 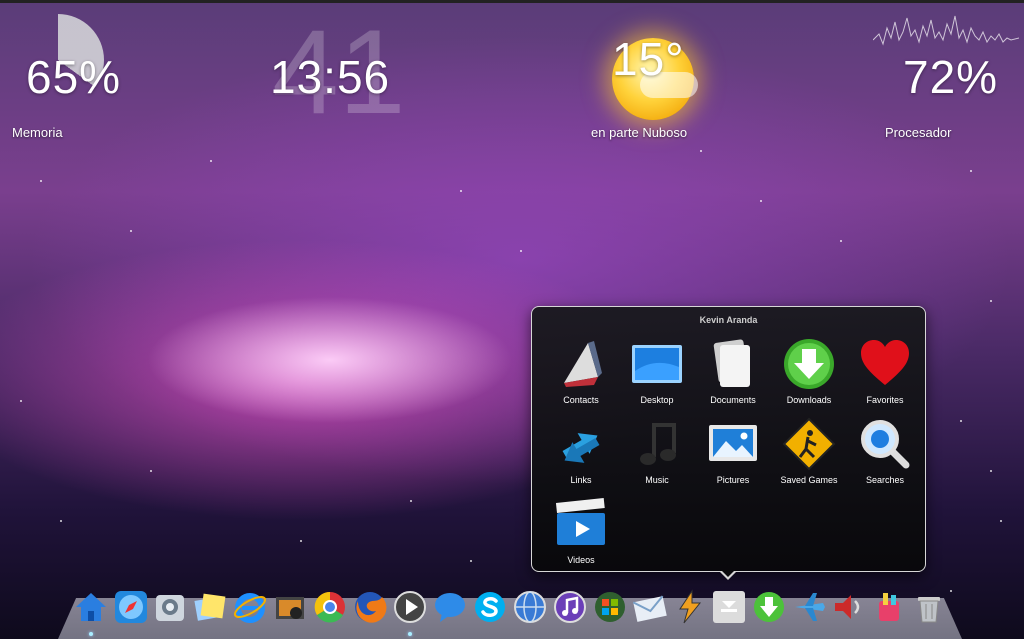 I want to click on pictures-icon, so click(x=733, y=443).